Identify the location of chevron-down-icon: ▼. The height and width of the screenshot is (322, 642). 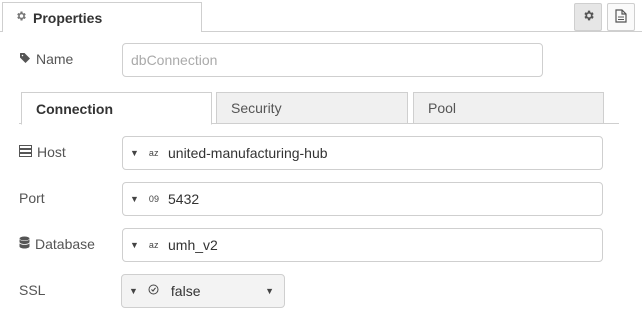
(269, 291).